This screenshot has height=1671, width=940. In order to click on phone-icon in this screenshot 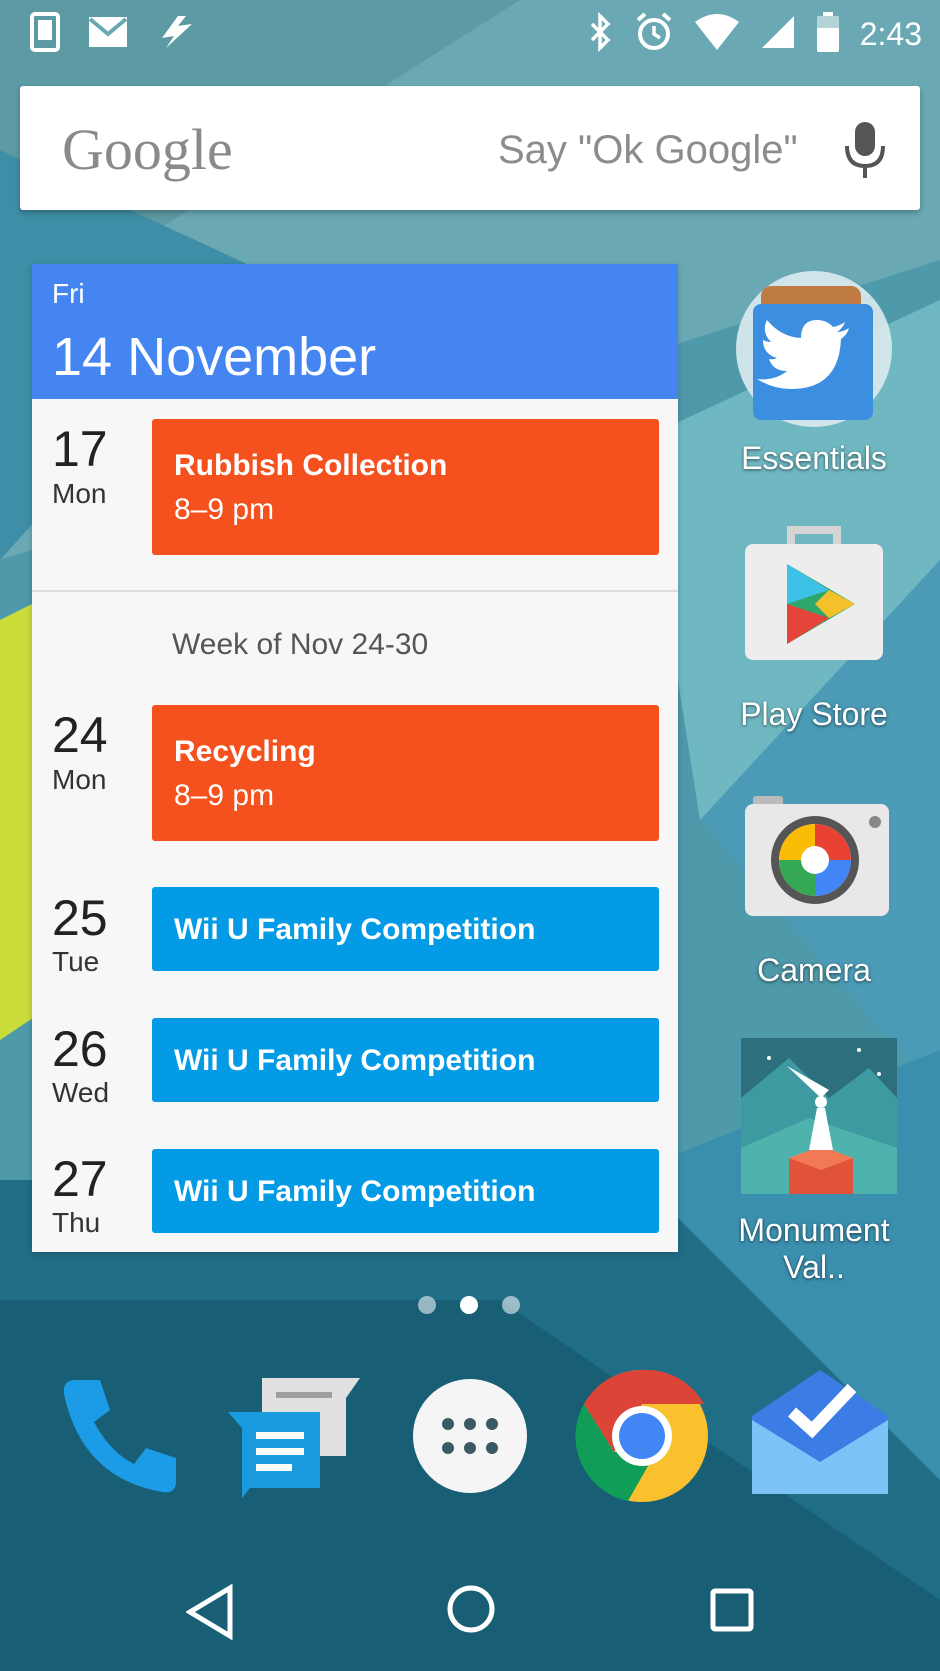, I will do `click(120, 1438)`.